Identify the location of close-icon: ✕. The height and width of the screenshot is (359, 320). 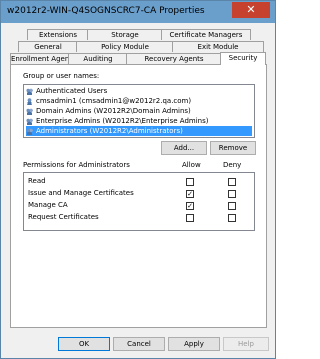
(251, 9).